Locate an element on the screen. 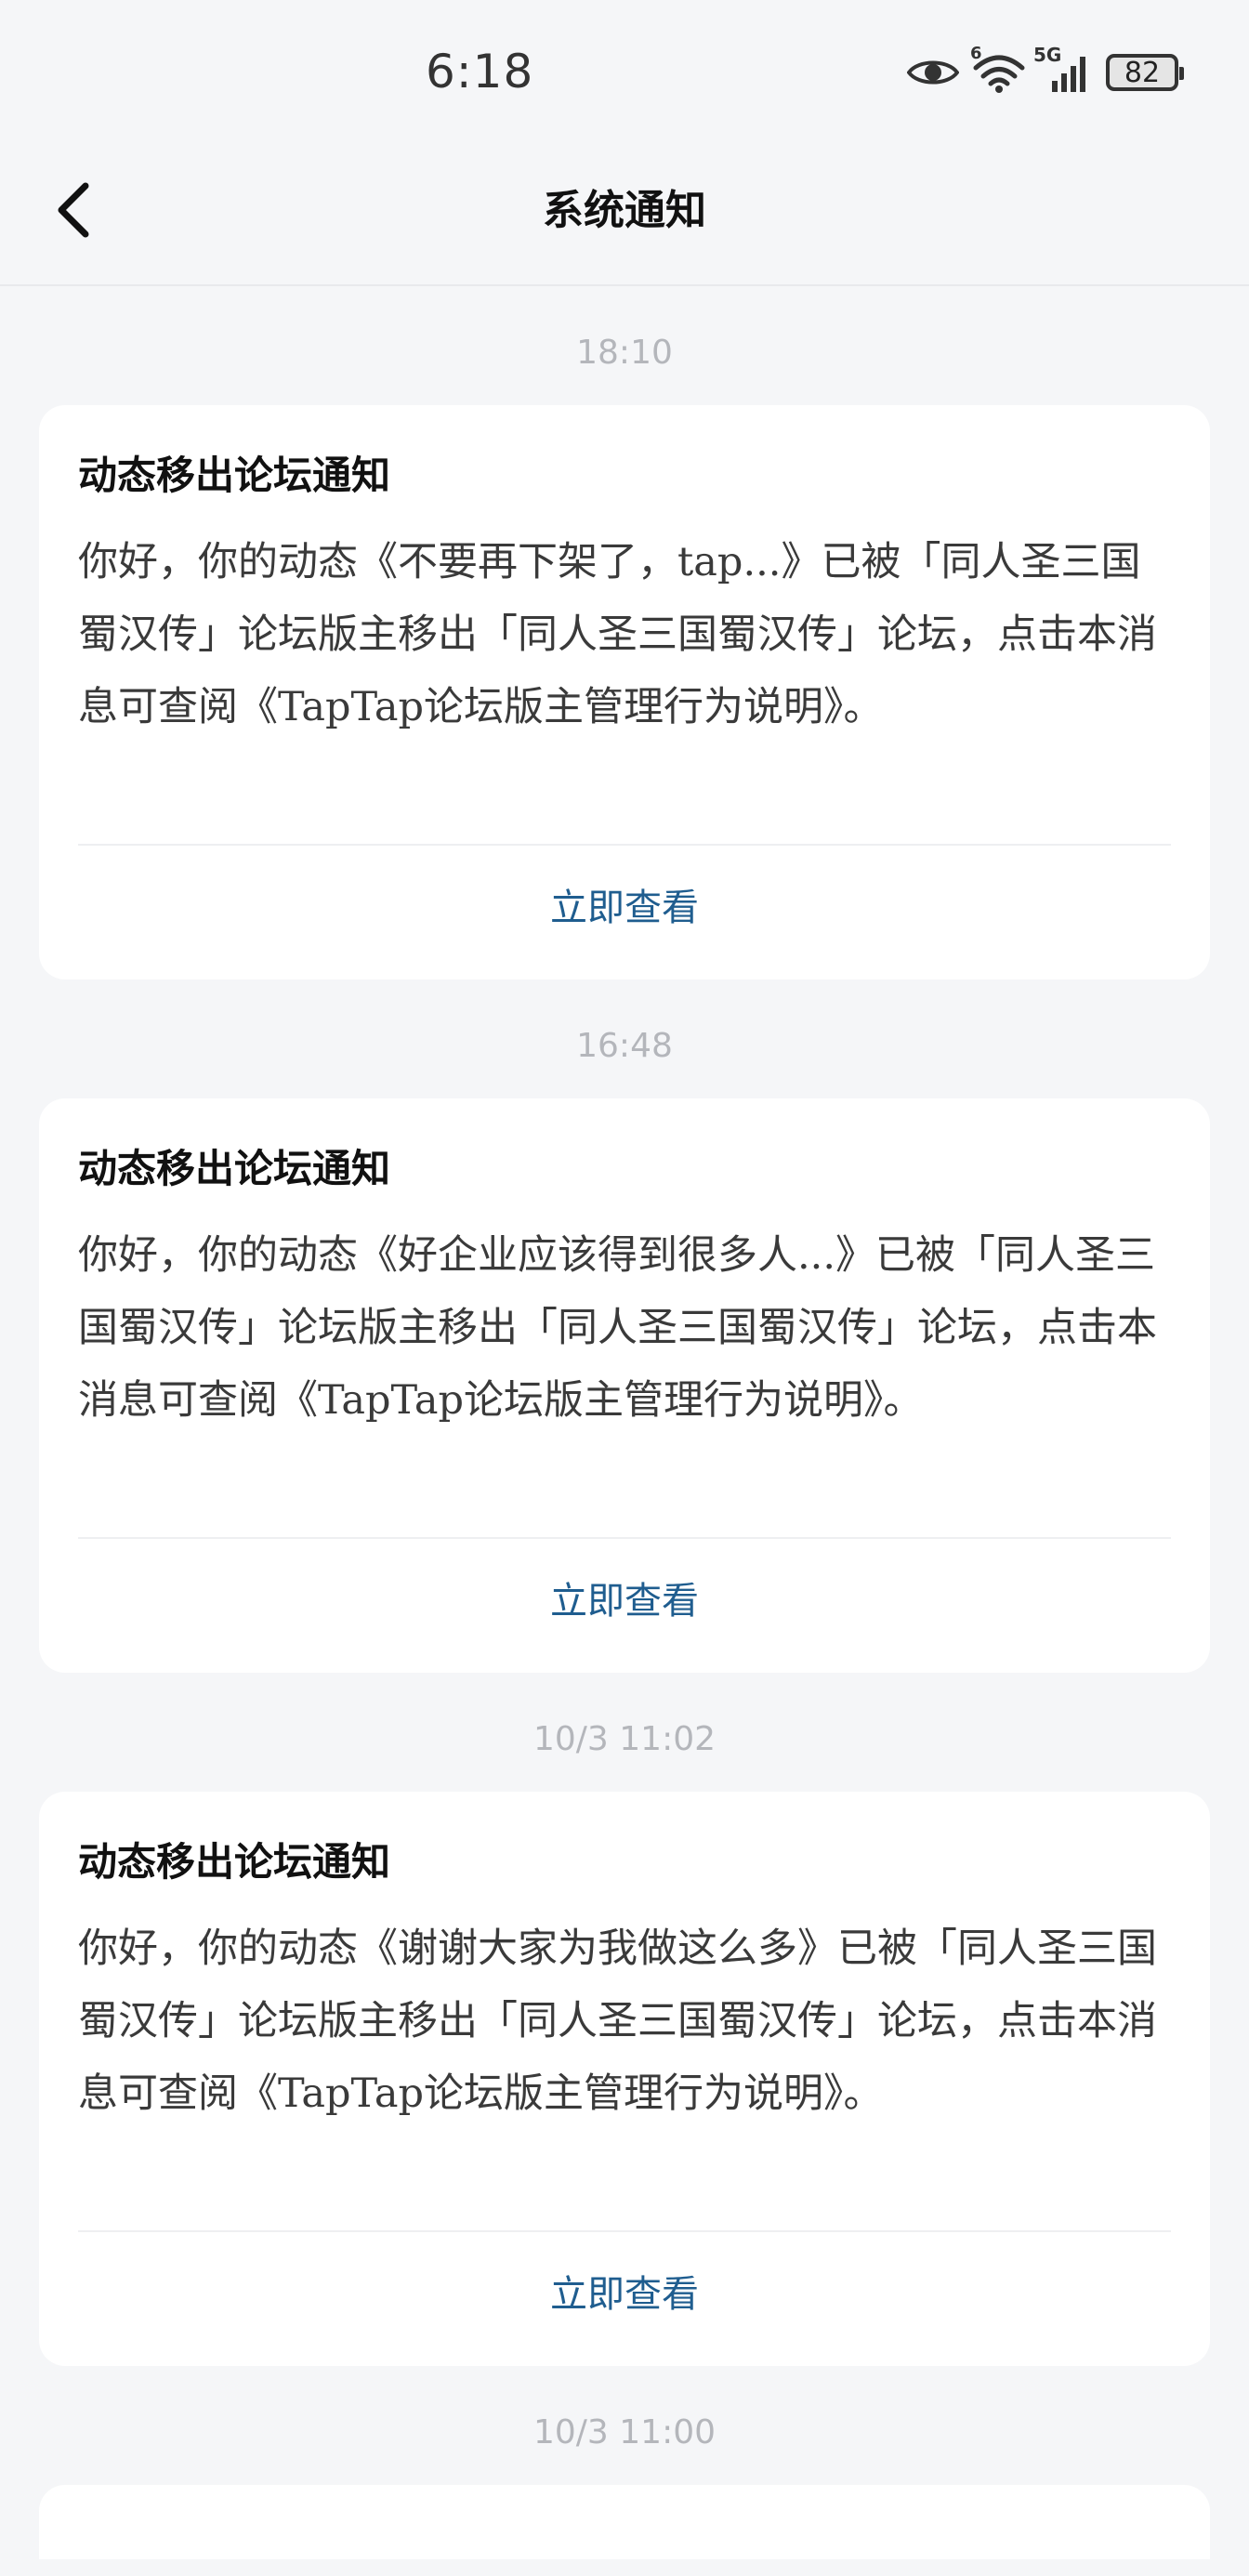  status-bar: 6:18 6 5G 82 is located at coordinates (624, 69).